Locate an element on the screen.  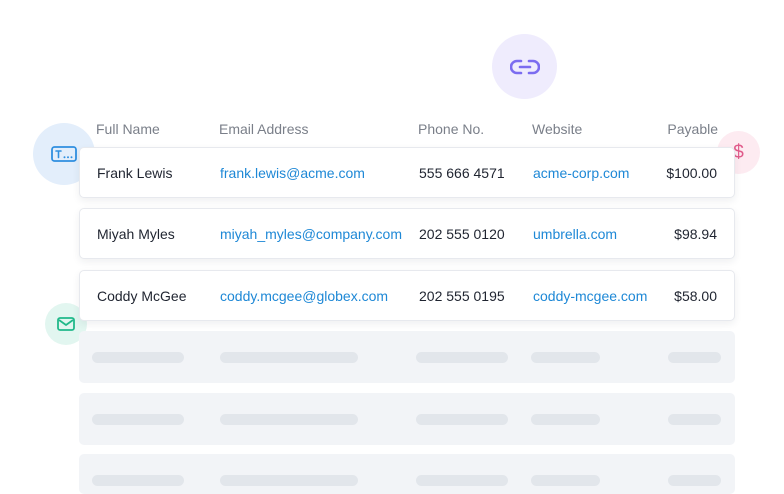
header-full-name: Full Name is located at coordinates (128, 129).